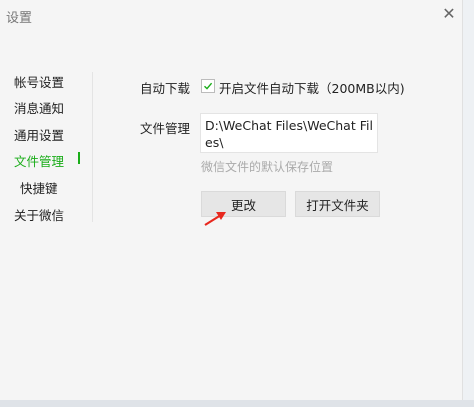 The width and height of the screenshot is (474, 407). I want to click on check-icon, so click(208, 86).